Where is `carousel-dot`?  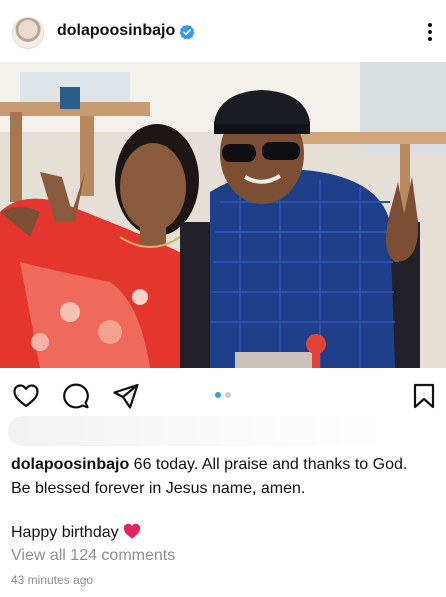 carousel-dot is located at coordinates (228, 395).